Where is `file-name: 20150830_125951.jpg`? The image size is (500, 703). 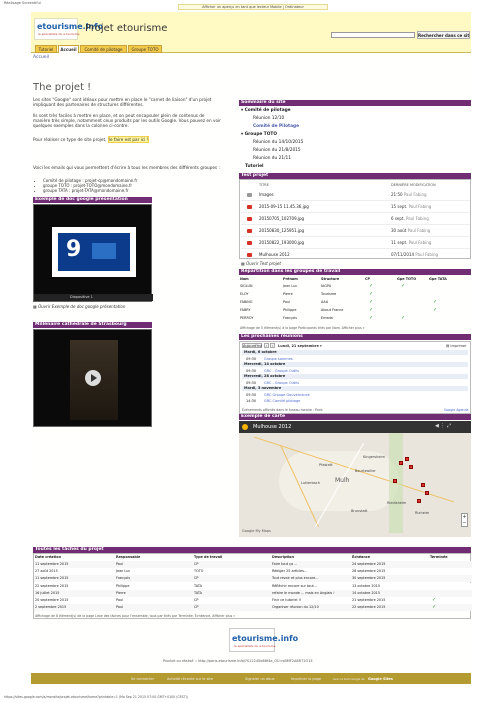 file-name: 20150830_125951.jpg is located at coordinates (281, 230).